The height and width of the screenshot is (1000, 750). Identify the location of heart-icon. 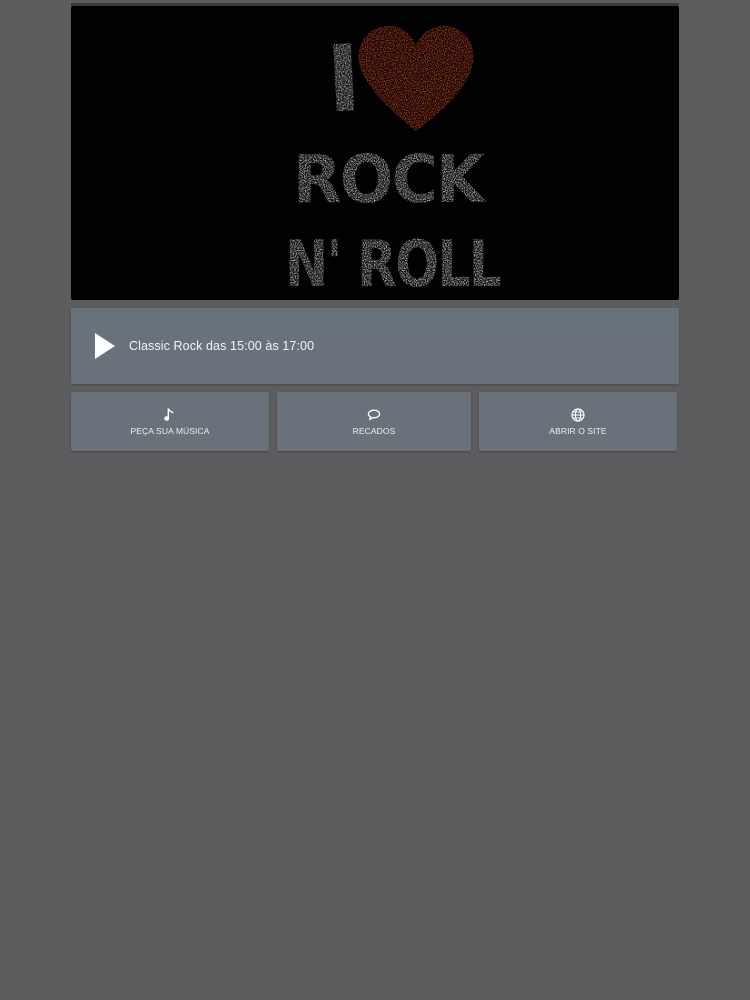
(416, 78).